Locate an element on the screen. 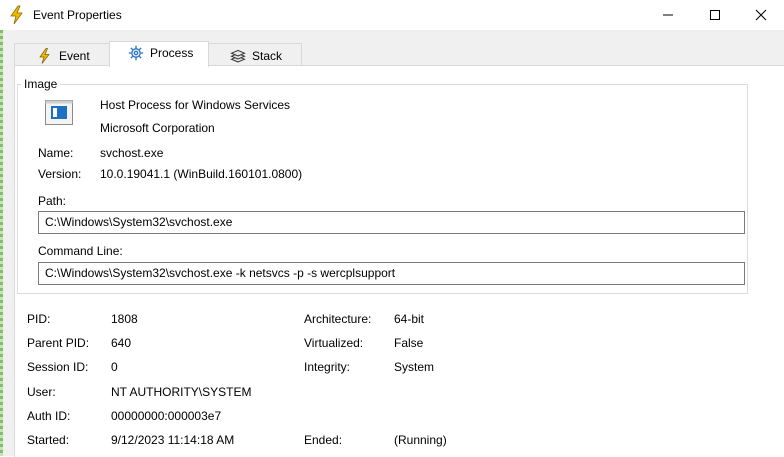  file-description: Host Process for Windows Services is located at coordinates (195, 105).